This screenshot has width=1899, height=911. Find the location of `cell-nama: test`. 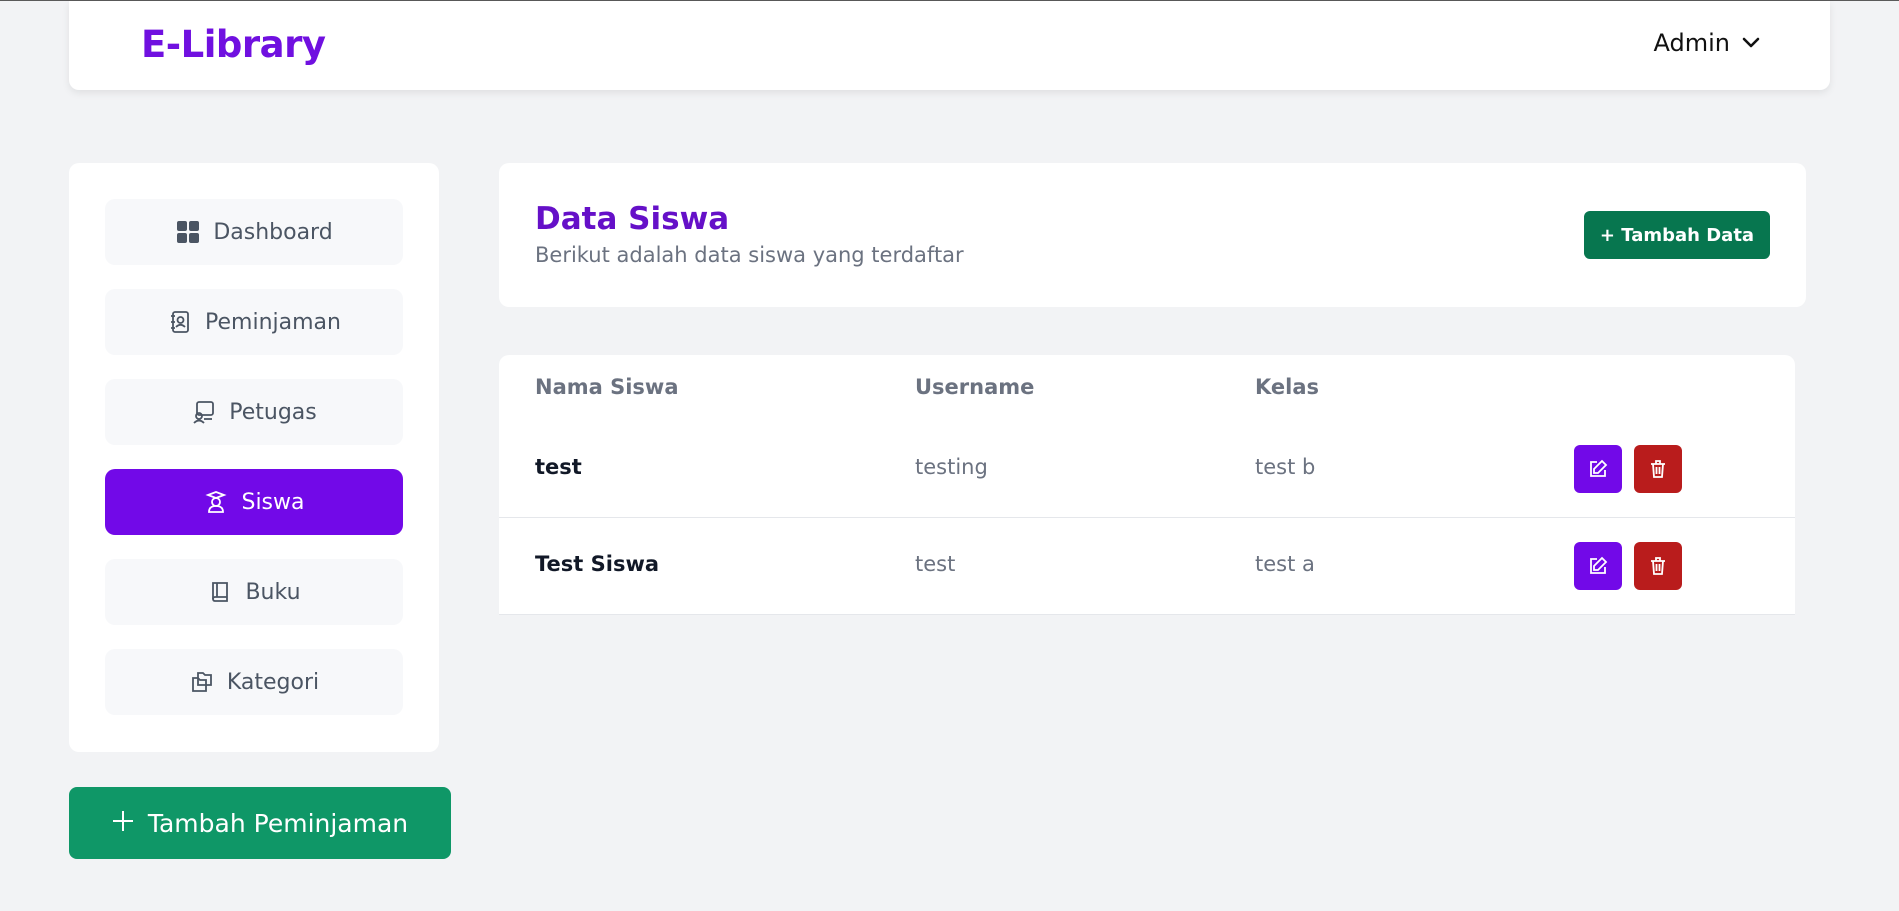

cell-nama: test is located at coordinates (558, 467).